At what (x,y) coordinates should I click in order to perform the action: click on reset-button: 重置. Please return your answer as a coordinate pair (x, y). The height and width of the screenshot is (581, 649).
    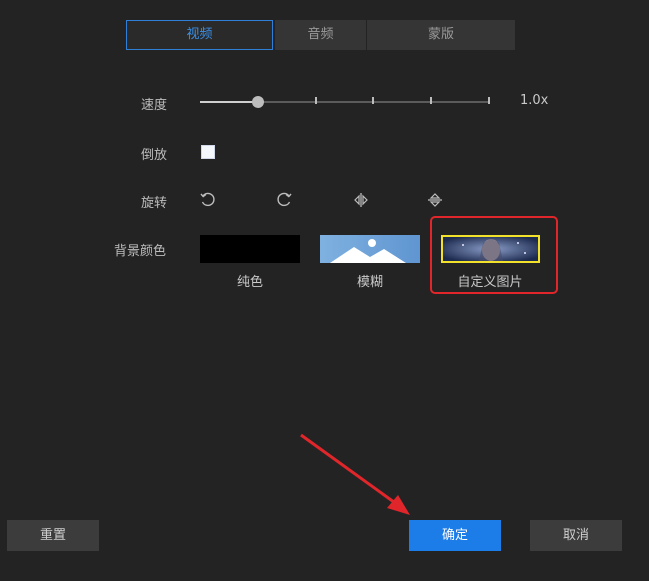
    Looking at the image, I should click on (53, 535).